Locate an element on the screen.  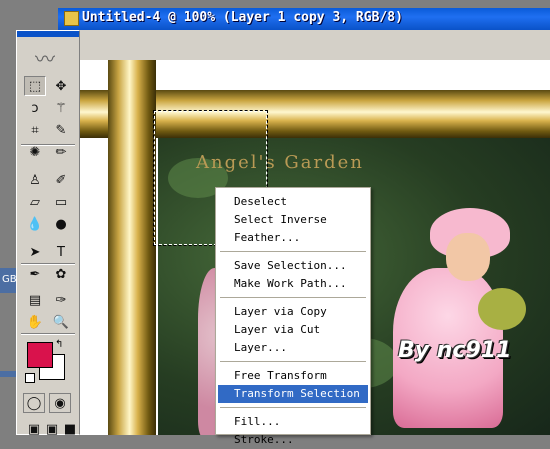
dodge-tool-icon: ● is located at coordinates (61, 224).